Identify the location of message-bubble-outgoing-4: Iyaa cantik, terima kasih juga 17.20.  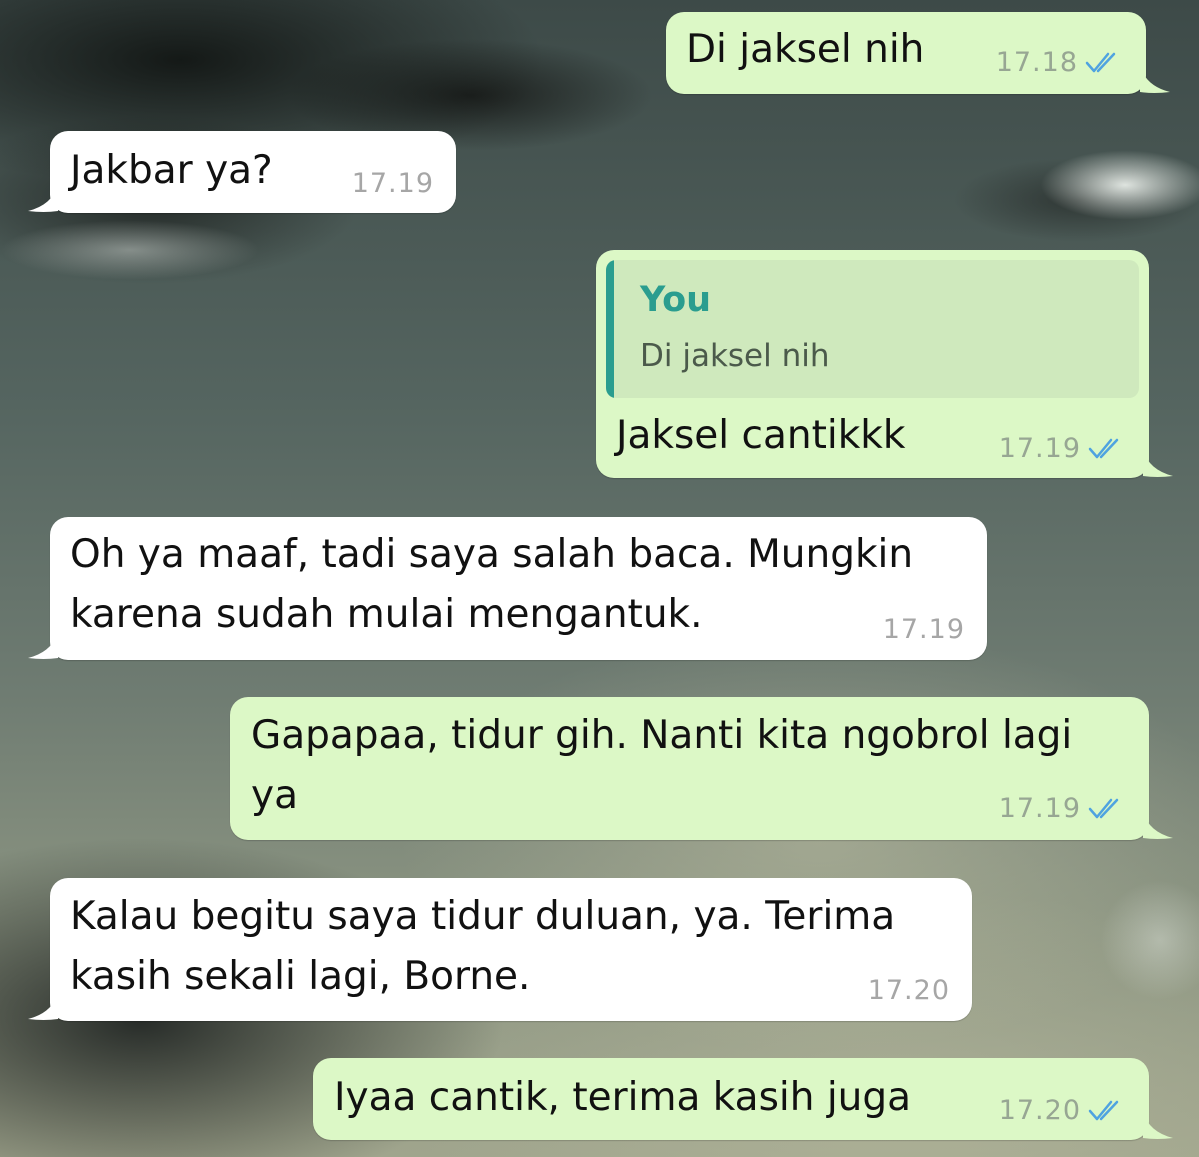
(743, 1099).